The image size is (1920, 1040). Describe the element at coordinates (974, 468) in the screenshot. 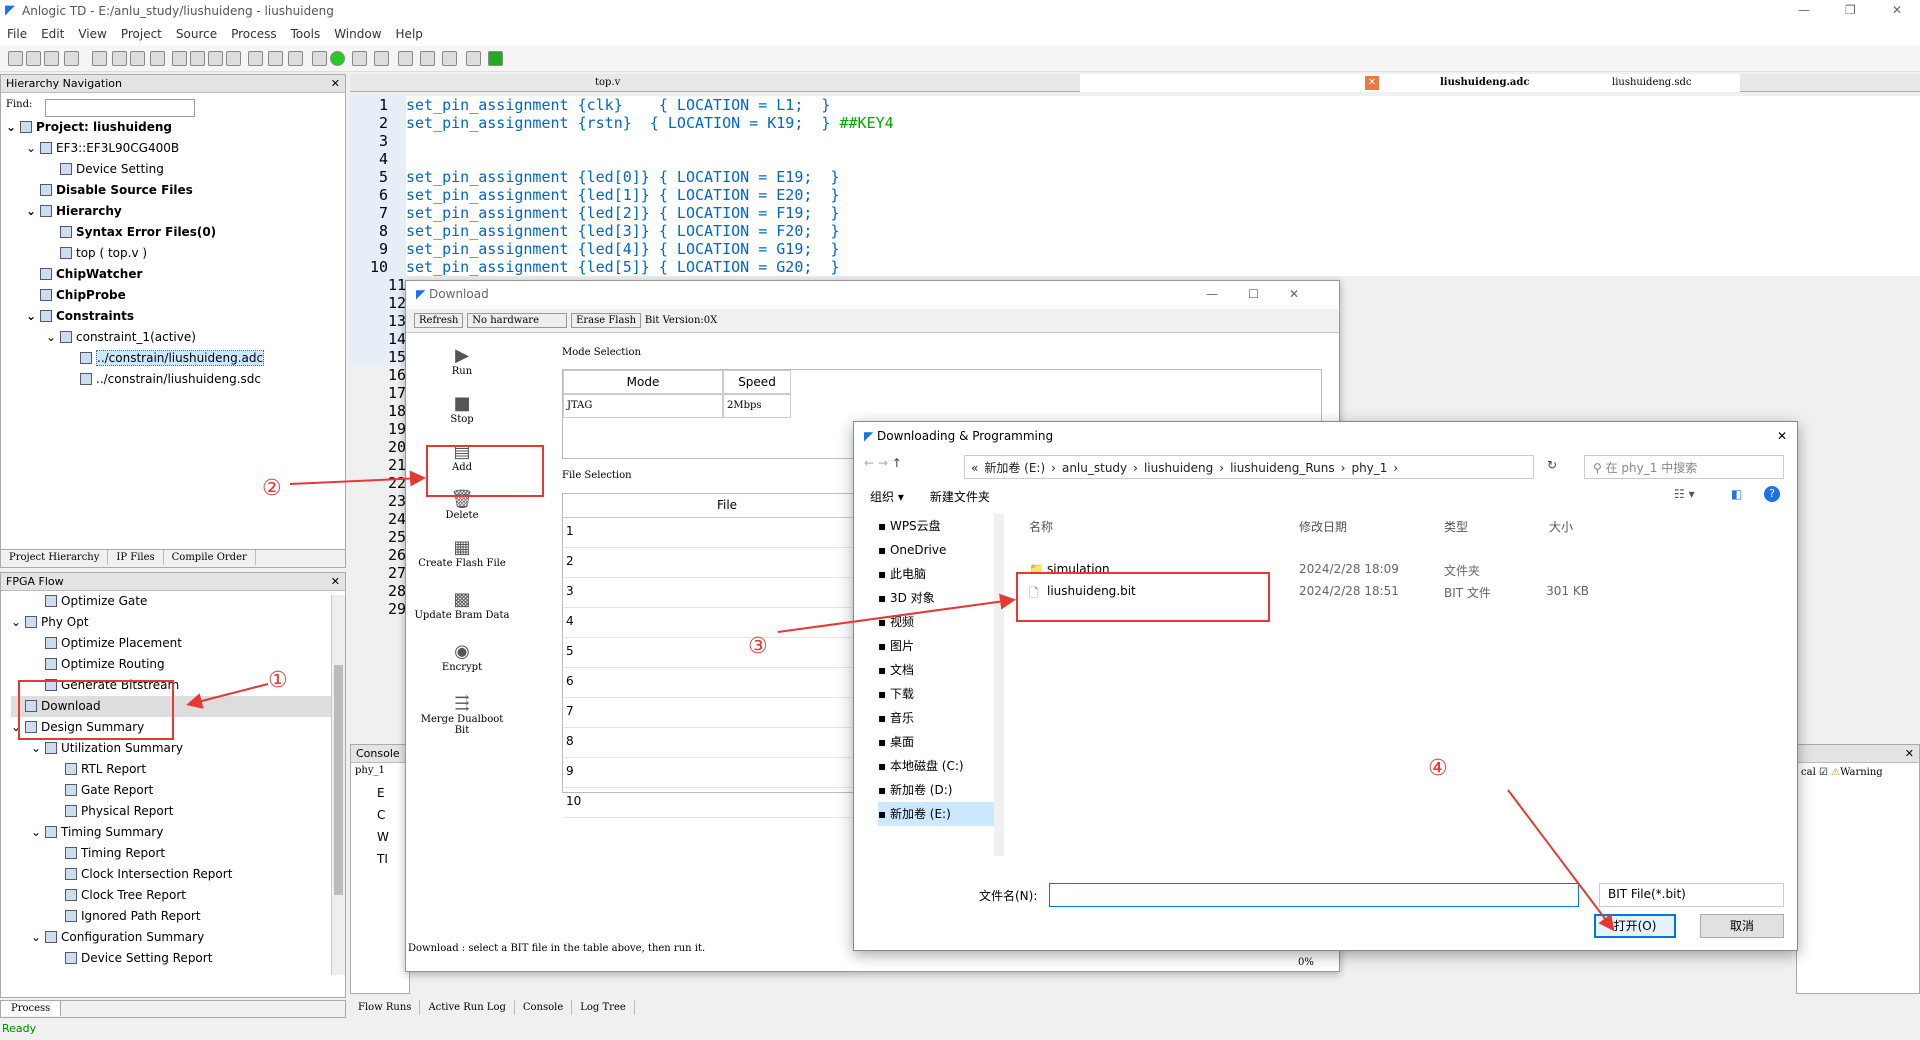

I see `path-segment: «` at that location.